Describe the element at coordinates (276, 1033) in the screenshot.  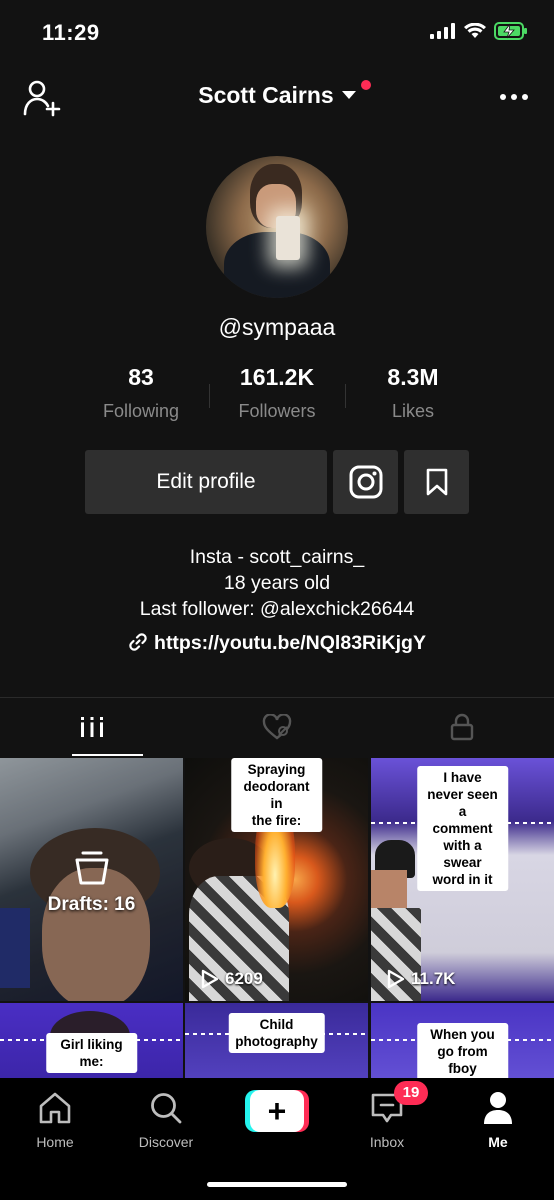
I see `video-caption: Child photography` at that location.